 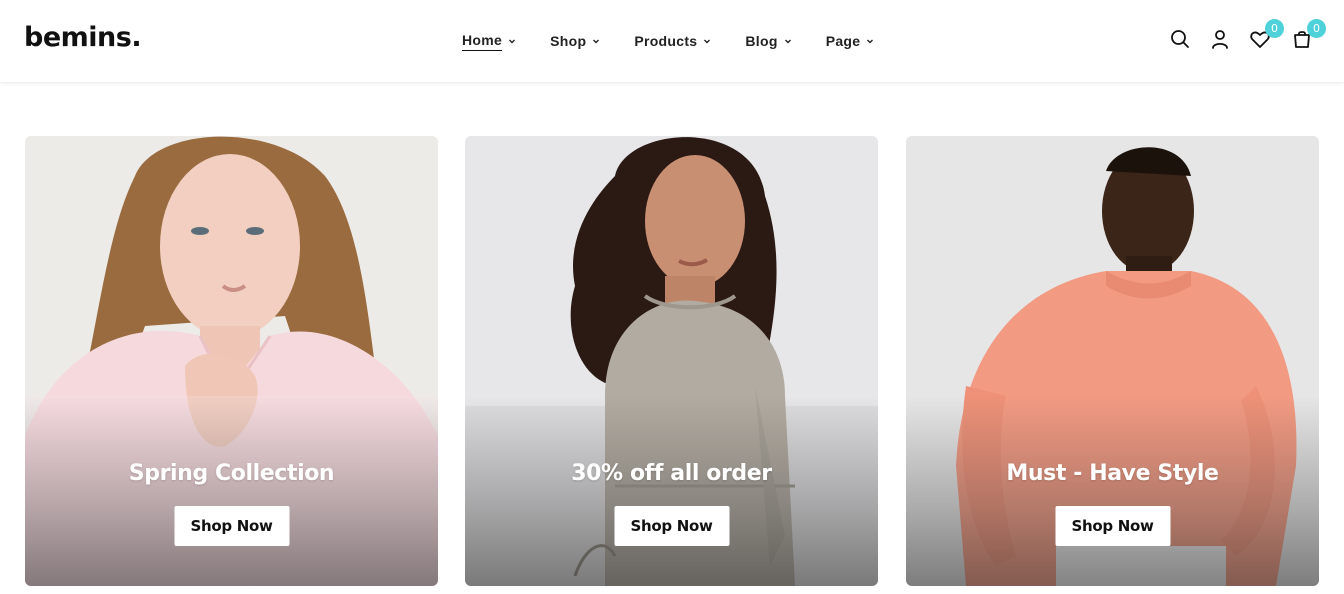 I want to click on site-logo: bemins., so click(x=83, y=37).